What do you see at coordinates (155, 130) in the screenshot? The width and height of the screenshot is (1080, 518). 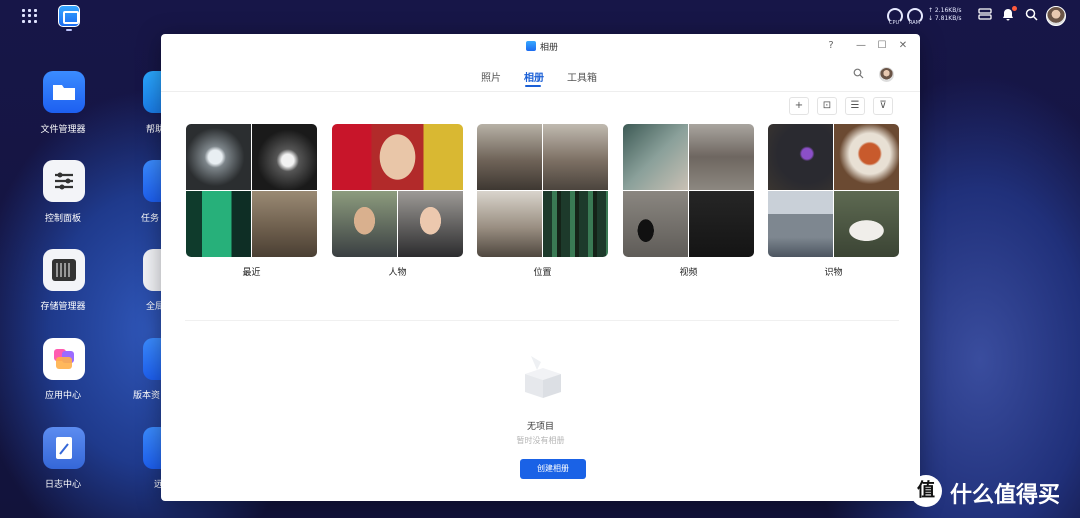 I see `help-app-label: 帮助` at bounding box center [155, 130].